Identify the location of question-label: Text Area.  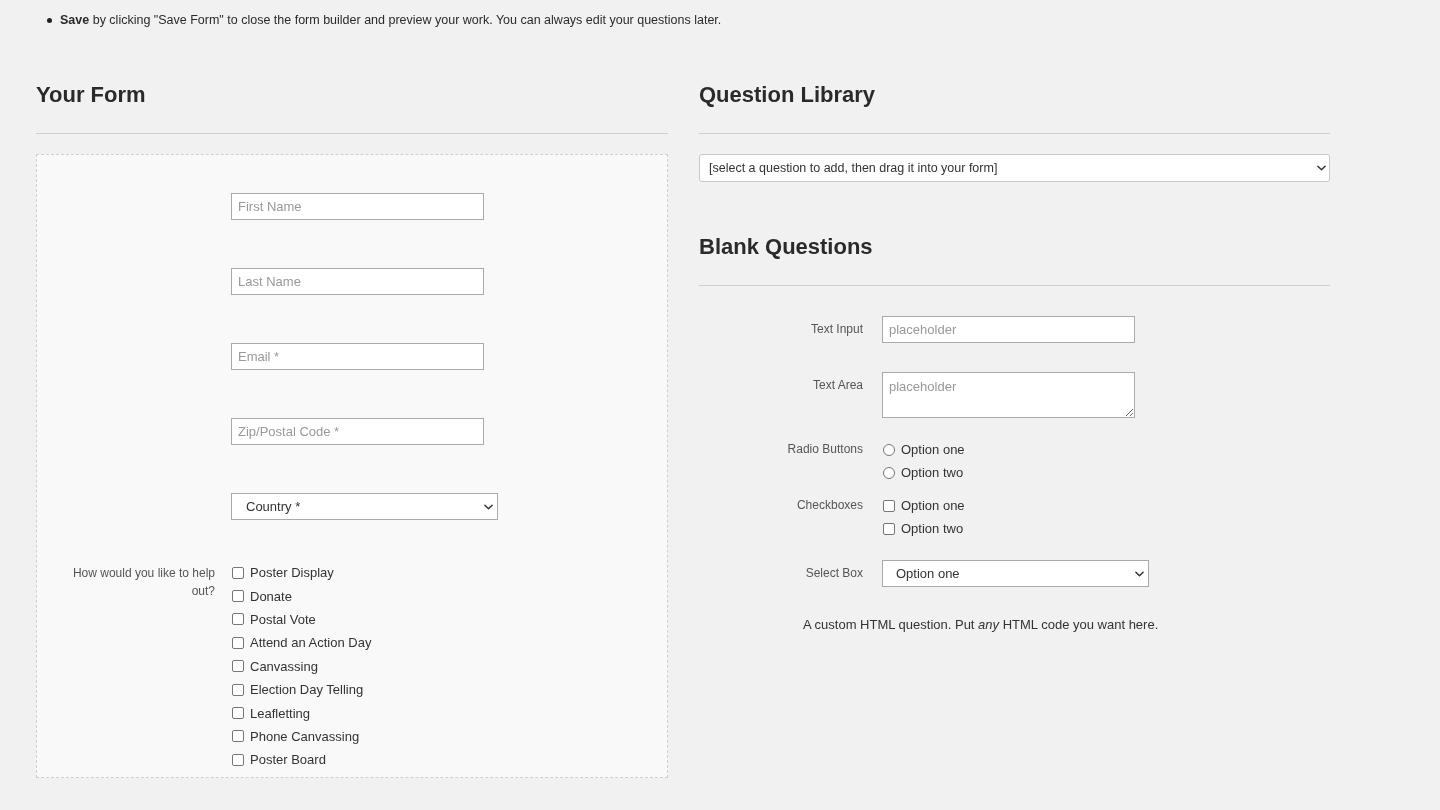
(837, 385).